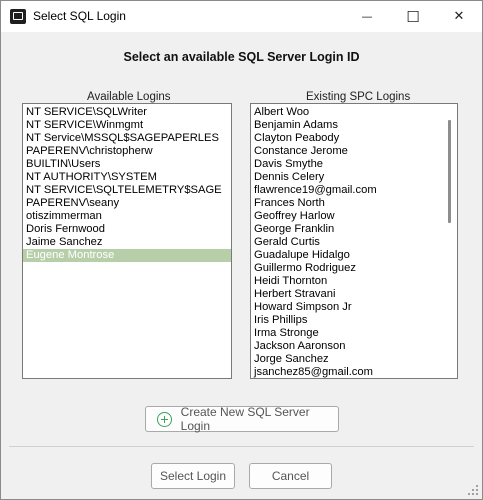 The height and width of the screenshot is (500, 483). What do you see at coordinates (354, 333) in the screenshot?
I see `list-item: Irma Stronge` at bounding box center [354, 333].